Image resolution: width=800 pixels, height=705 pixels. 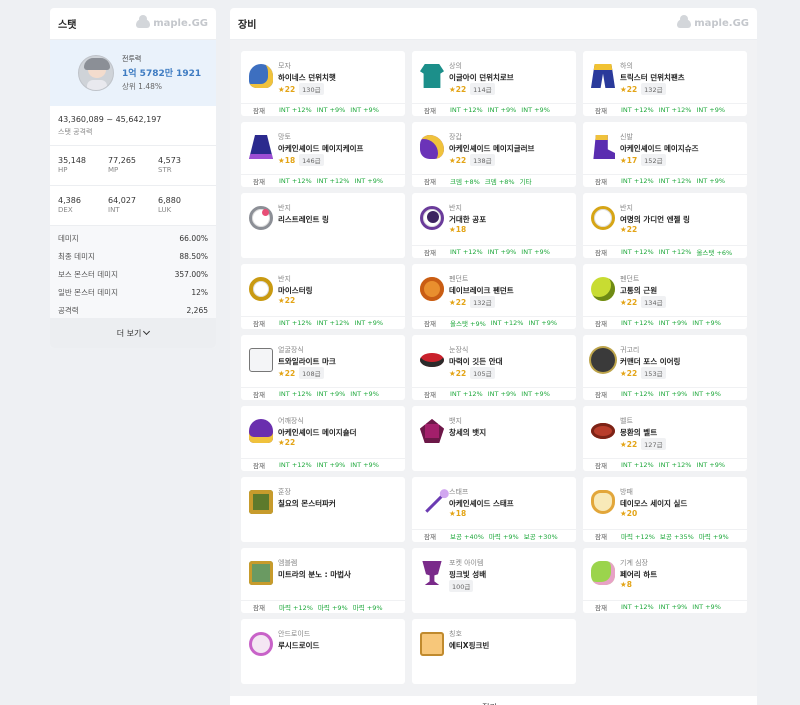 What do you see at coordinates (110, 119) in the screenshot?
I see `stat-attack-value: 43,360,089 ~ 45,642,197` at bounding box center [110, 119].